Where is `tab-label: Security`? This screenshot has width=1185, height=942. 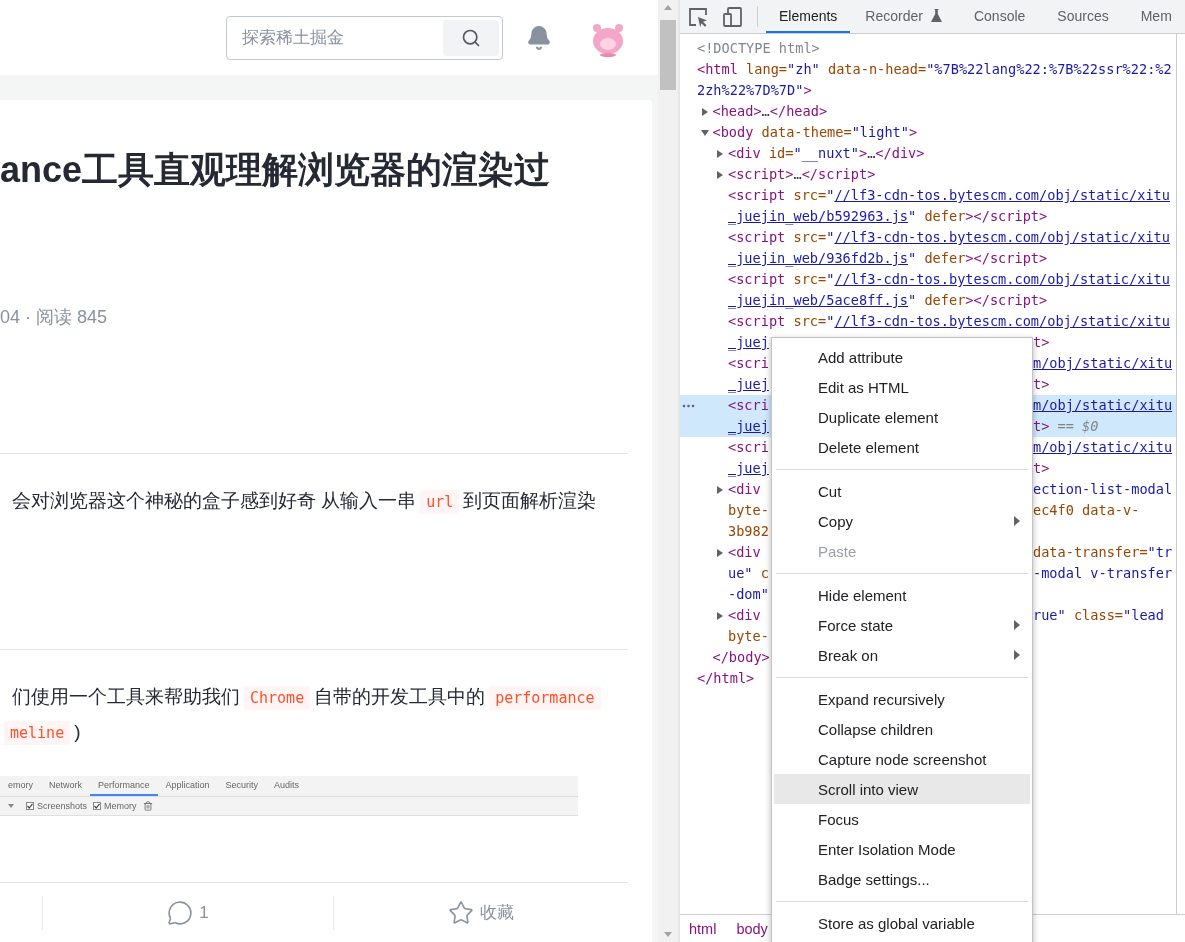 tab-label: Security is located at coordinates (242, 785).